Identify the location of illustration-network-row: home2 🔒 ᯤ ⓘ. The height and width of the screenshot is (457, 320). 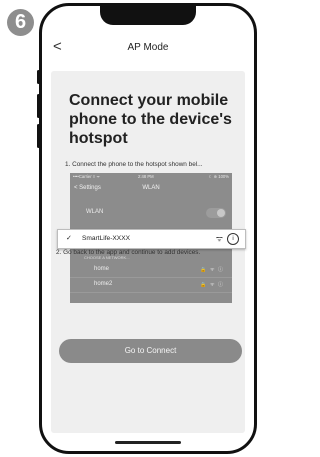
(151, 285).